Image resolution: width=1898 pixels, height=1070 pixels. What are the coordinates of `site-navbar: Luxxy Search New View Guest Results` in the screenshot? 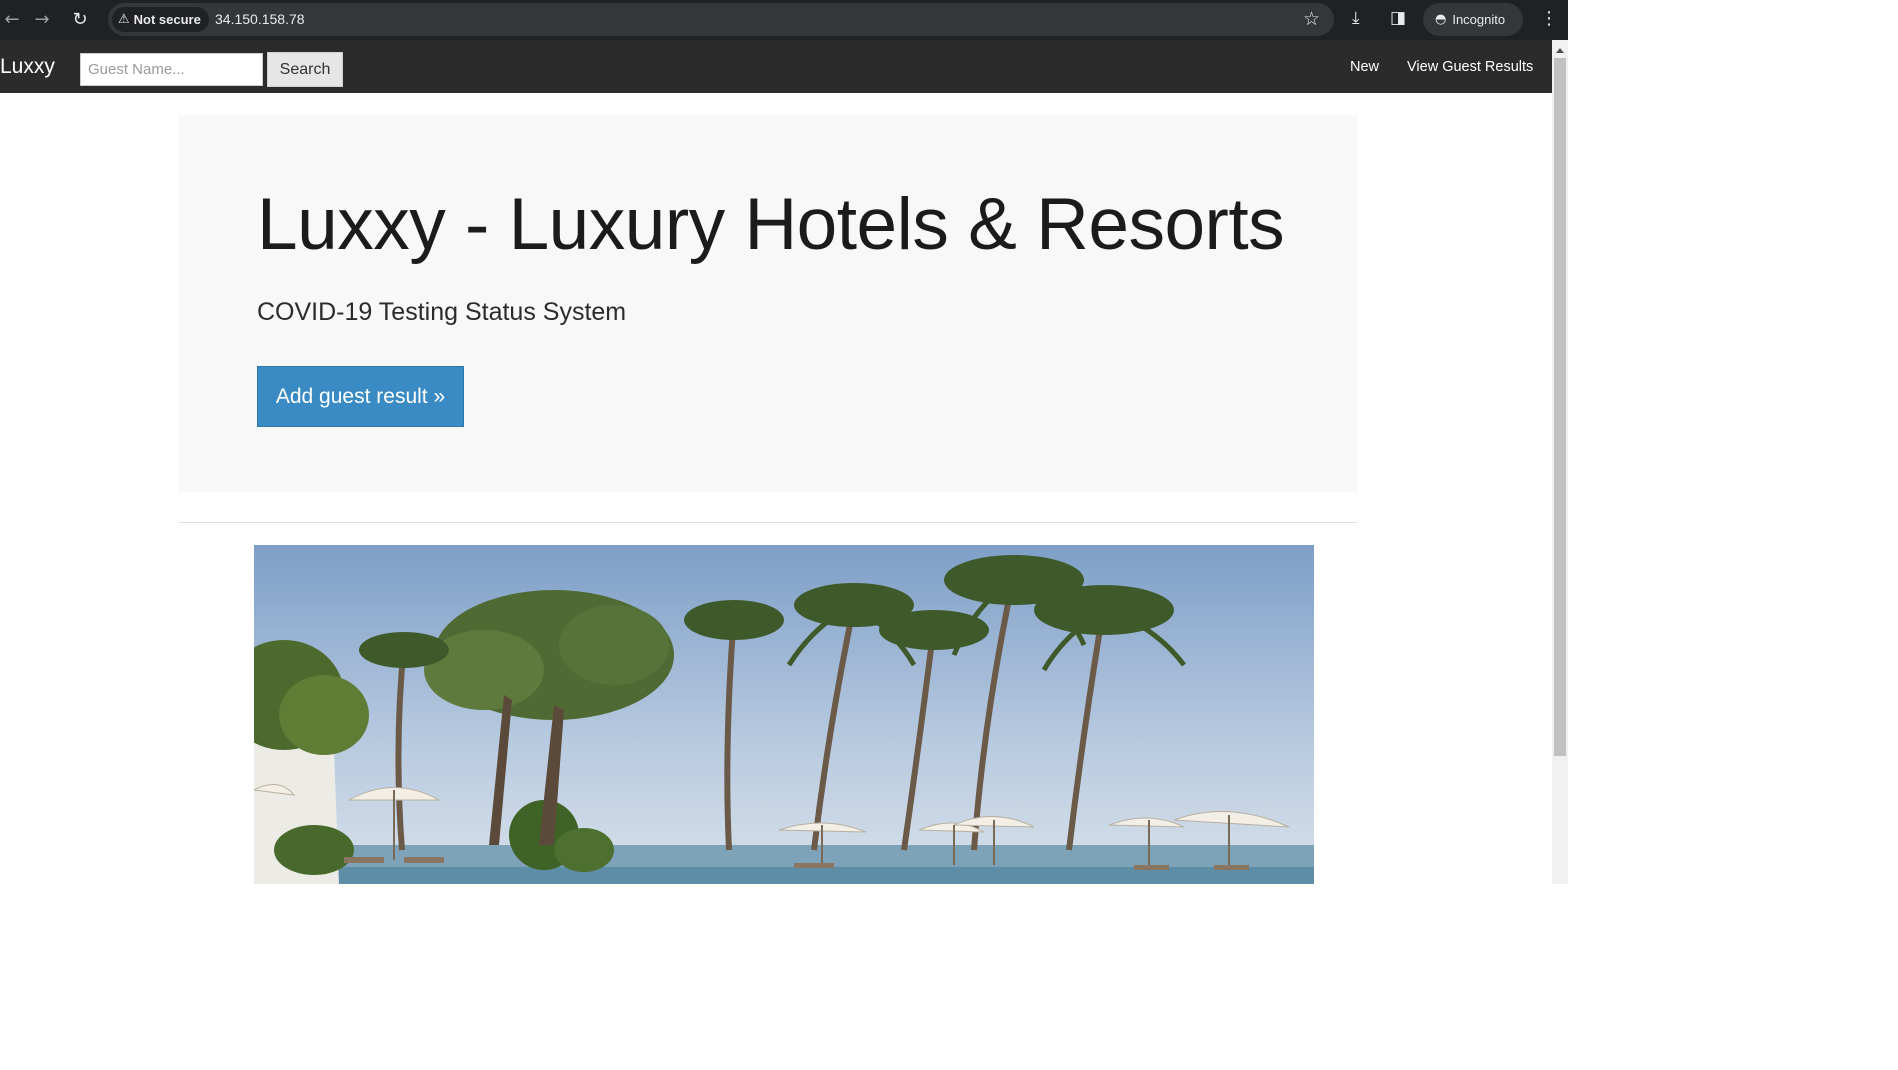 It's located at (776, 66).